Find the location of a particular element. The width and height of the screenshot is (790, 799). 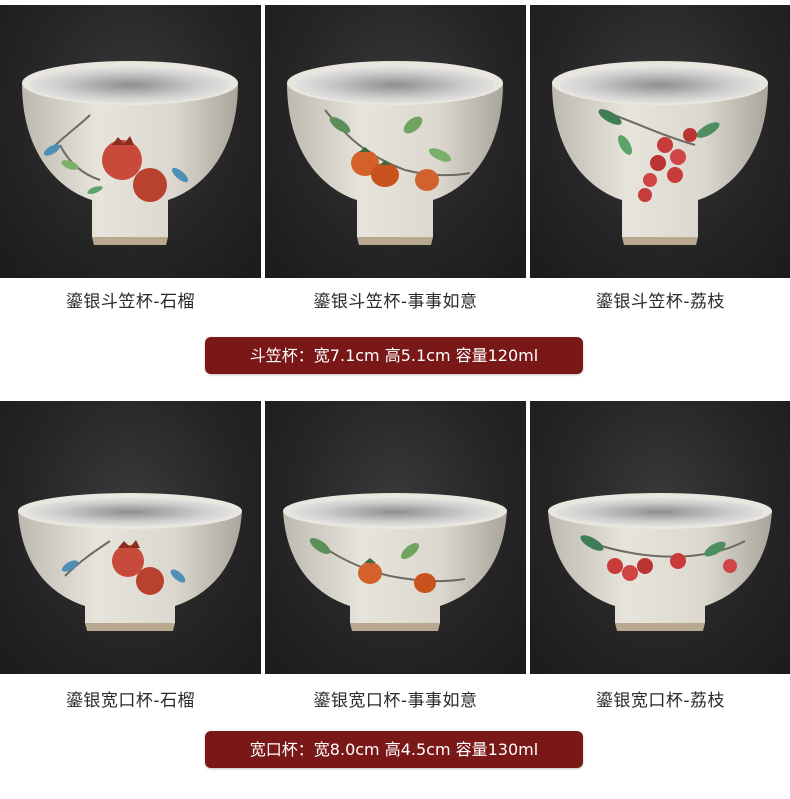

product-caption: 鎏银宽口杯-荔枝 is located at coordinates (660, 701).